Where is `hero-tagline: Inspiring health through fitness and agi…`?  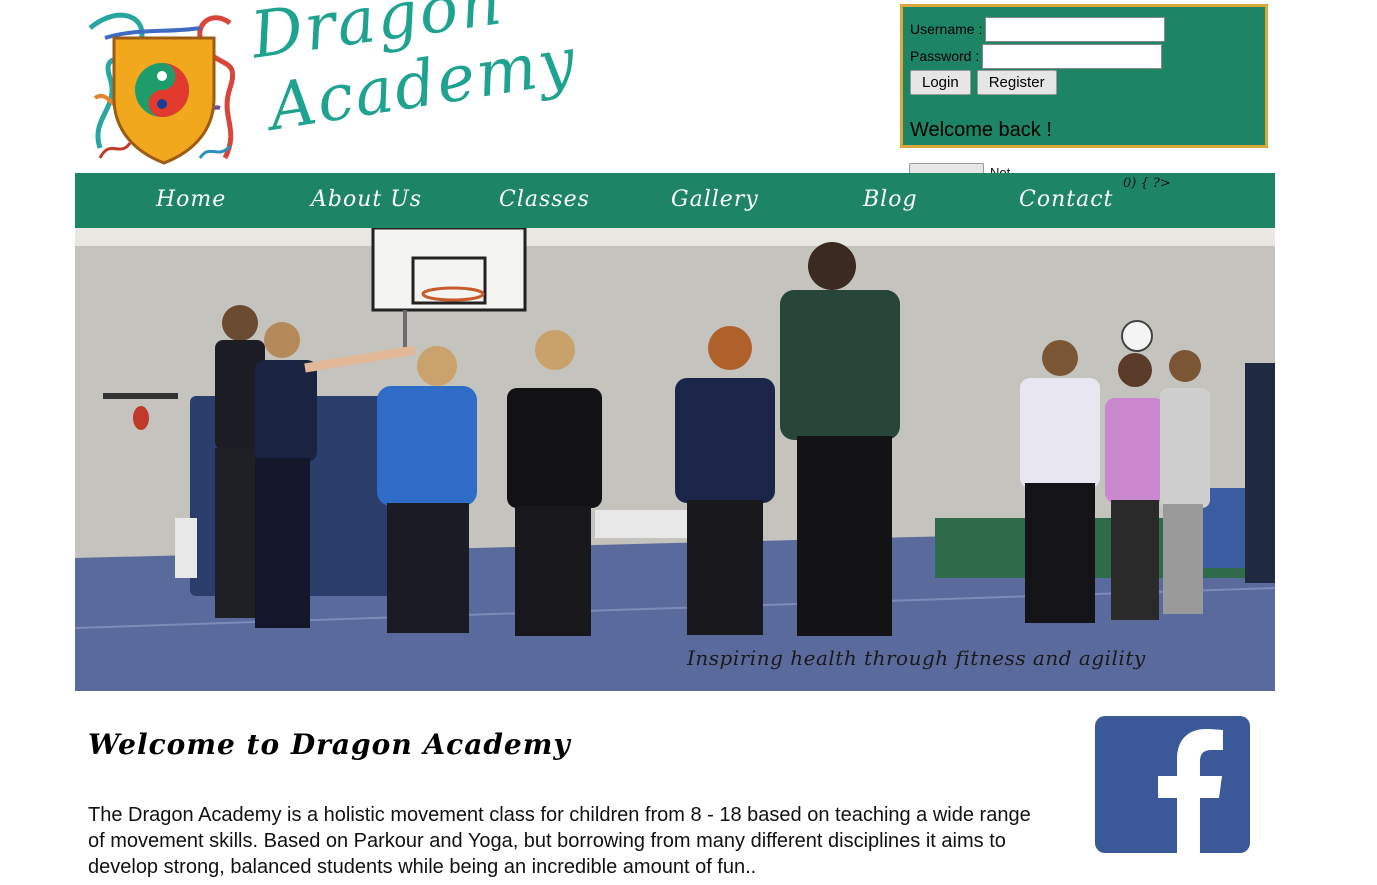 hero-tagline: Inspiring health through fitness and agi… is located at coordinates (916, 658).